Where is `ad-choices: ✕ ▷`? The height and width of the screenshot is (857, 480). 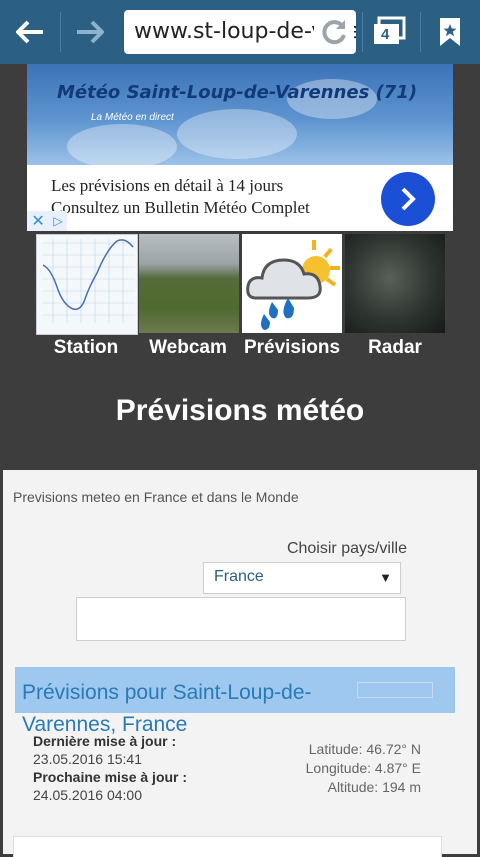
ad-choices: ✕ ▷ is located at coordinates (47, 221).